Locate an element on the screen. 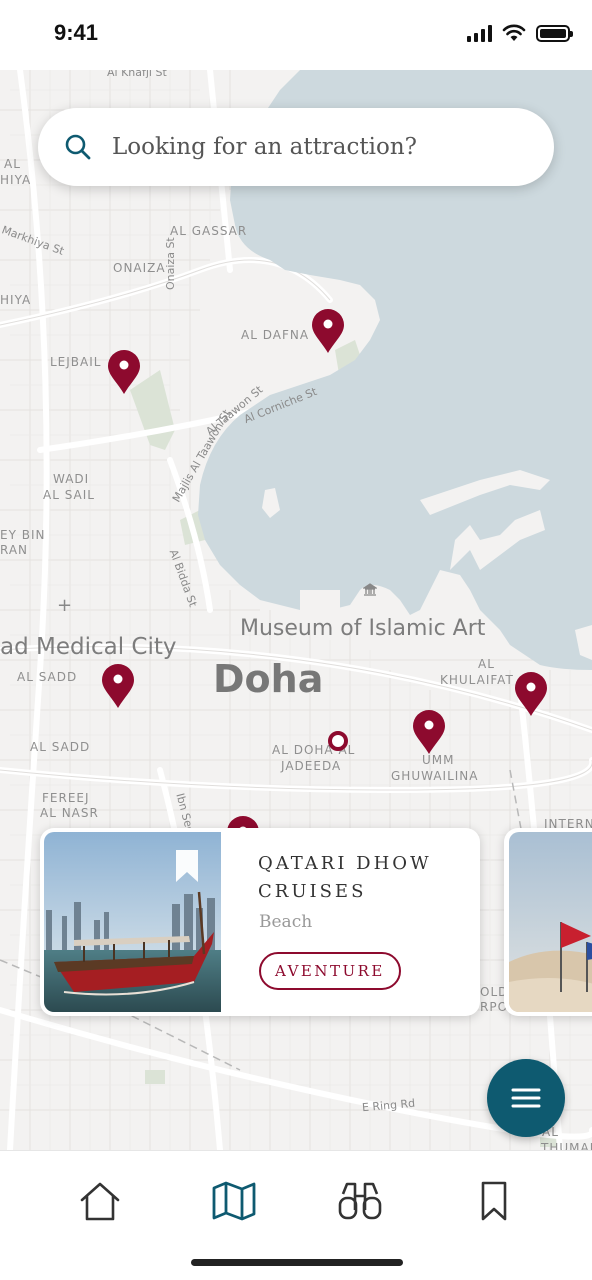 This screenshot has height=1280, width=592. search-bar: Looking for an attraction? is located at coordinates (296, 147).